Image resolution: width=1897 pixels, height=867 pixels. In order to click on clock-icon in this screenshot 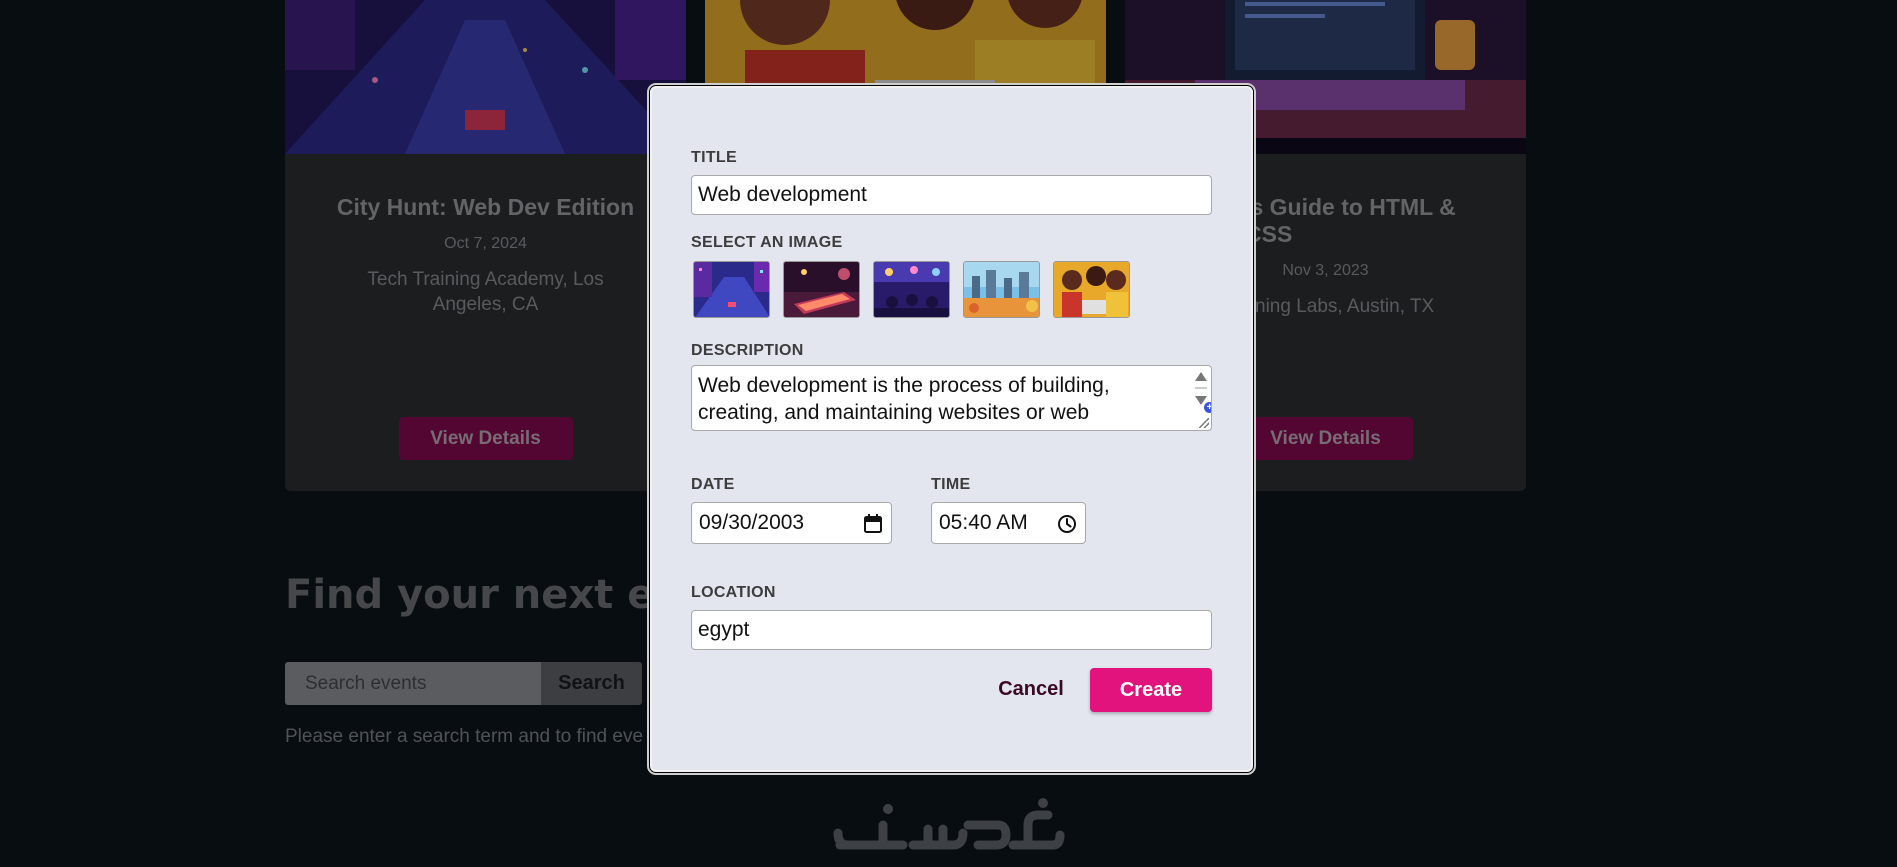, I will do `click(1067, 524)`.